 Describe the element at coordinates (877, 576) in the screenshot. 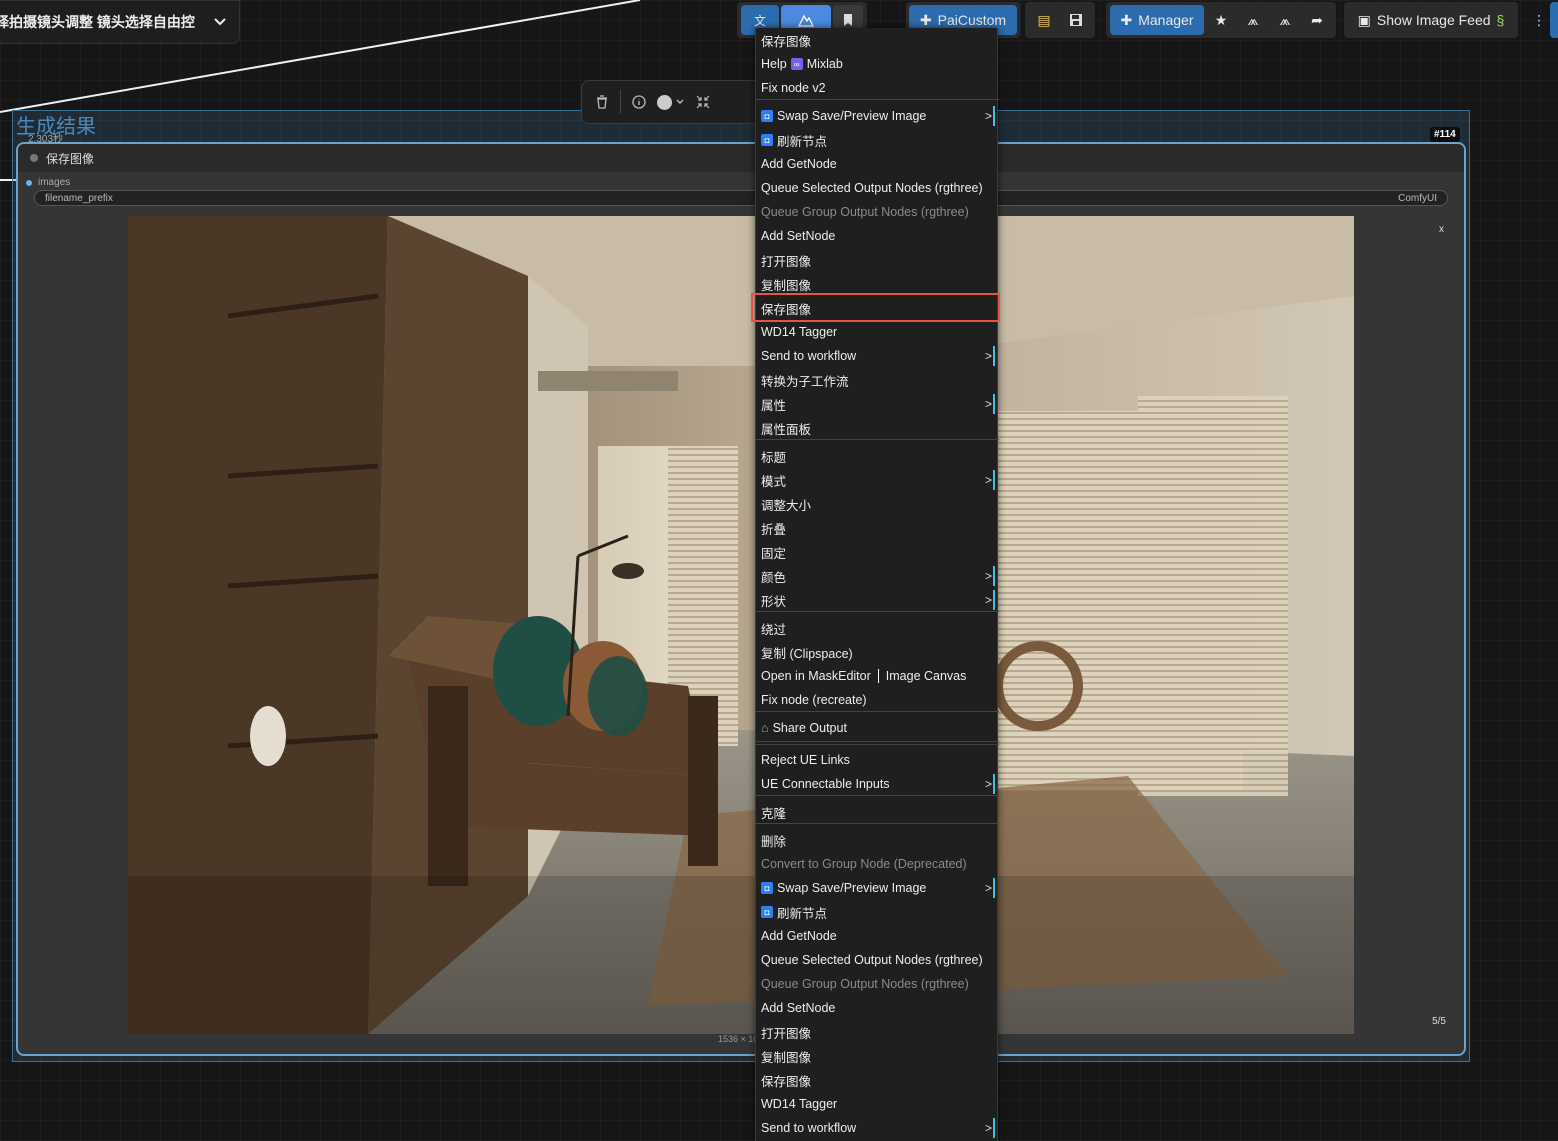

I see `menu-item: 颜色 >` at that location.